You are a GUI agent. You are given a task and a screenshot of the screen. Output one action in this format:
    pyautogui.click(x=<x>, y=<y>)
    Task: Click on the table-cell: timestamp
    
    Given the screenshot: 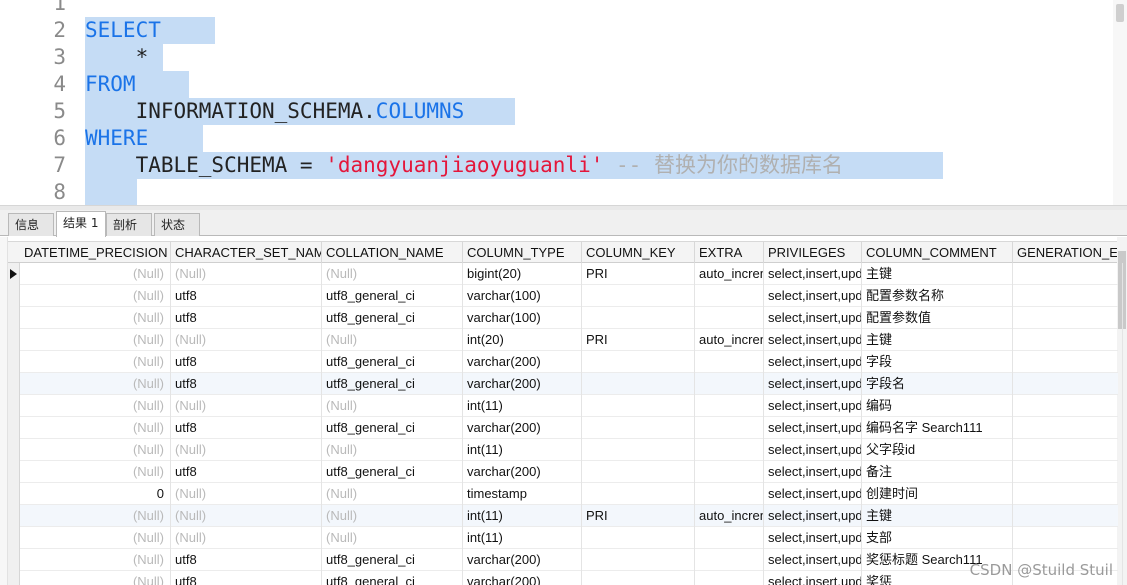 What is the action you would take?
    pyautogui.click(x=522, y=494)
    